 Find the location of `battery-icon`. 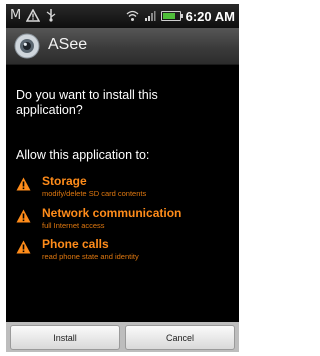

battery-icon is located at coordinates (171, 16).